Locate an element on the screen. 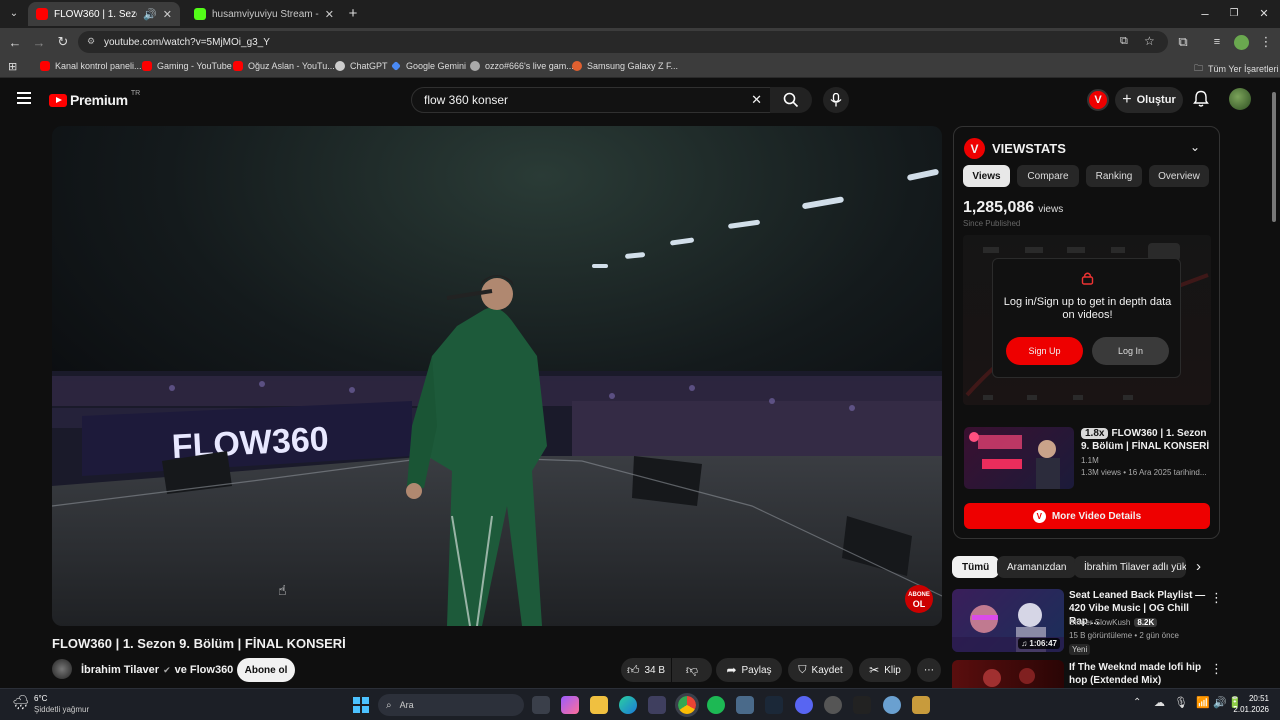 The height and width of the screenshot is (720, 1280). task-view-icon is located at coordinates (541, 705).